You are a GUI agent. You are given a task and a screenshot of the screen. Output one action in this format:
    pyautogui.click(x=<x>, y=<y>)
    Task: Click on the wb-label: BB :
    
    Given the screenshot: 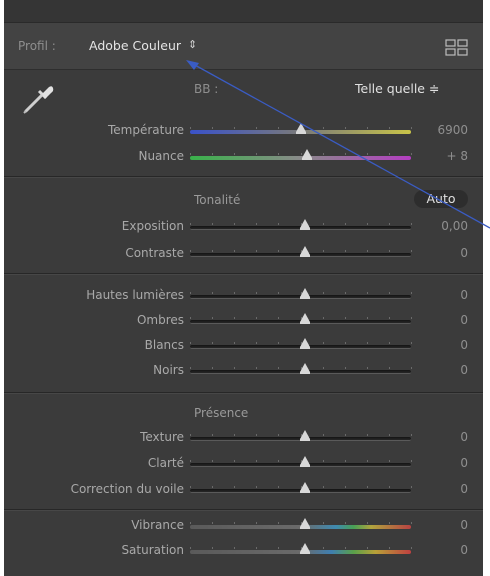 What is the action you would take?
    pyautogui.click(x=206, y=89)
    